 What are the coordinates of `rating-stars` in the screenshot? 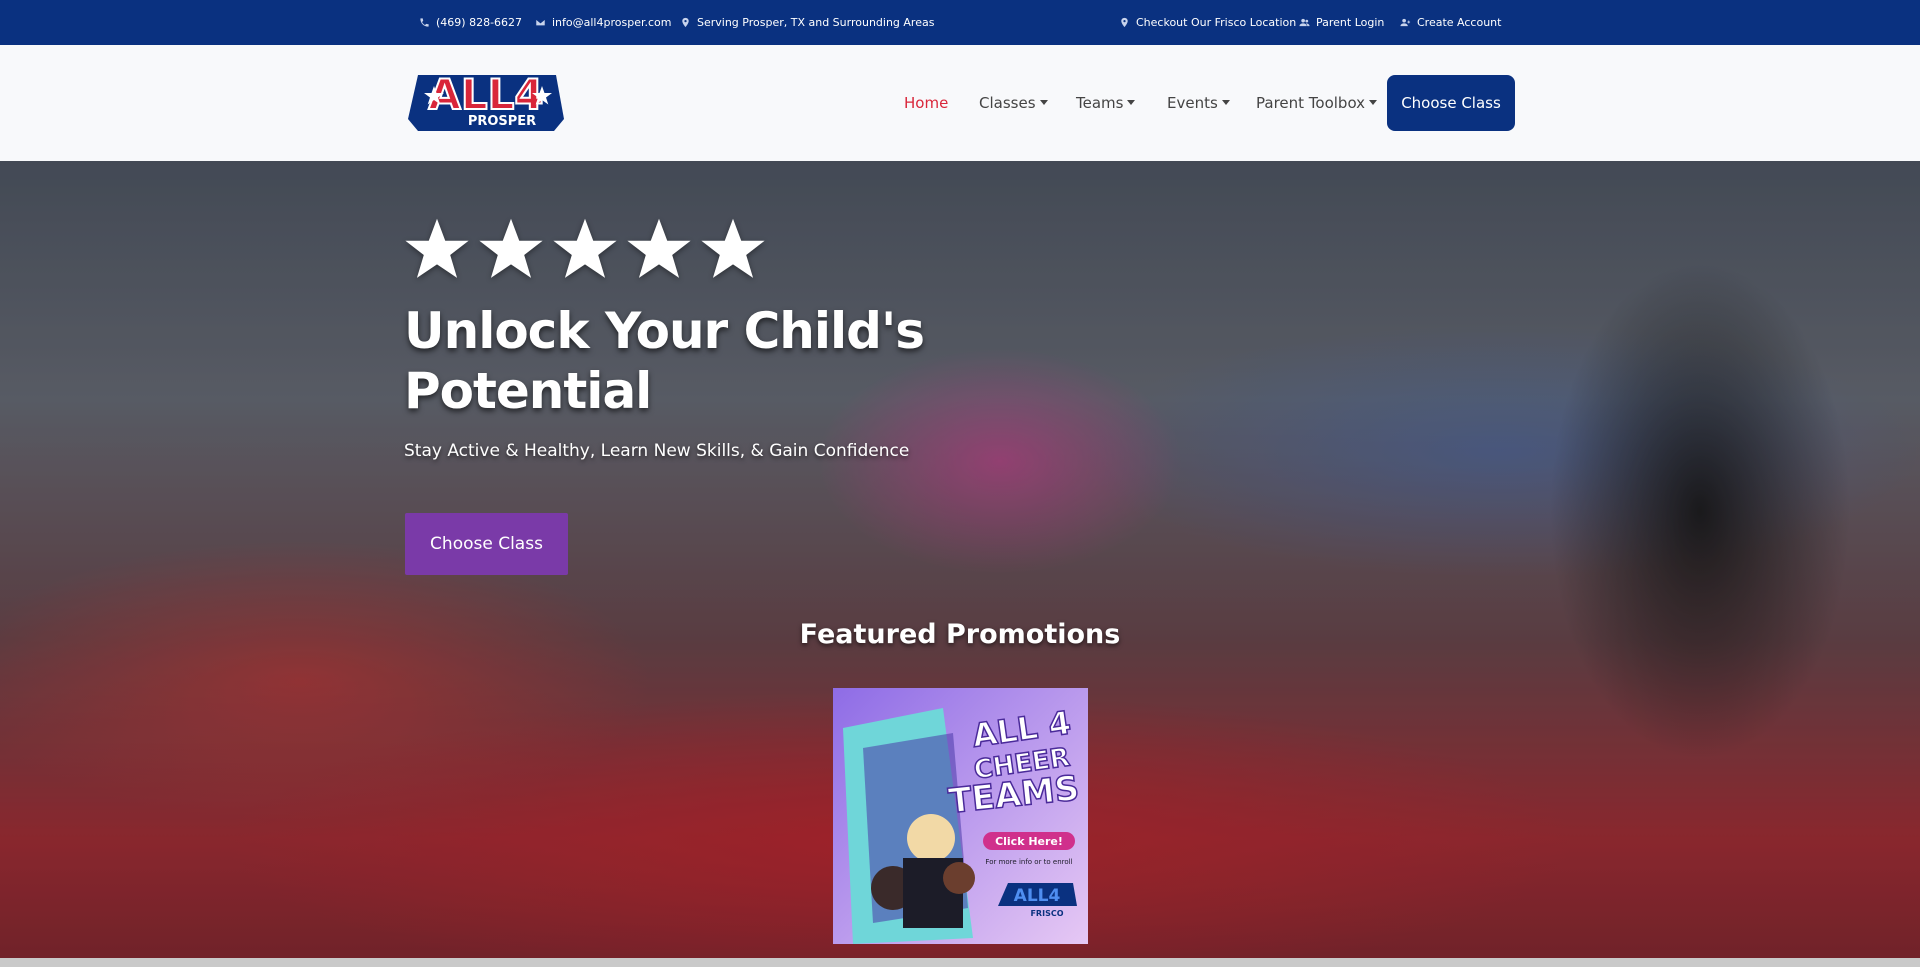 It's located at (585, 249).